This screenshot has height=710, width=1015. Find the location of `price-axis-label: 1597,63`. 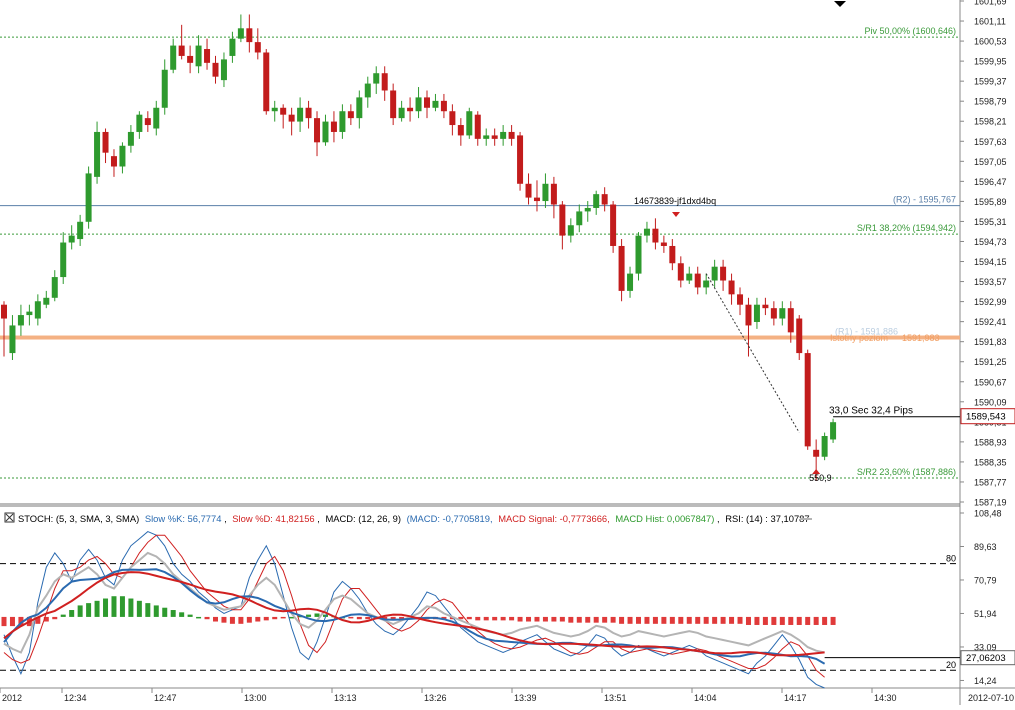

price-axis-label: 1597,63 is located at coordinates (990, 142).